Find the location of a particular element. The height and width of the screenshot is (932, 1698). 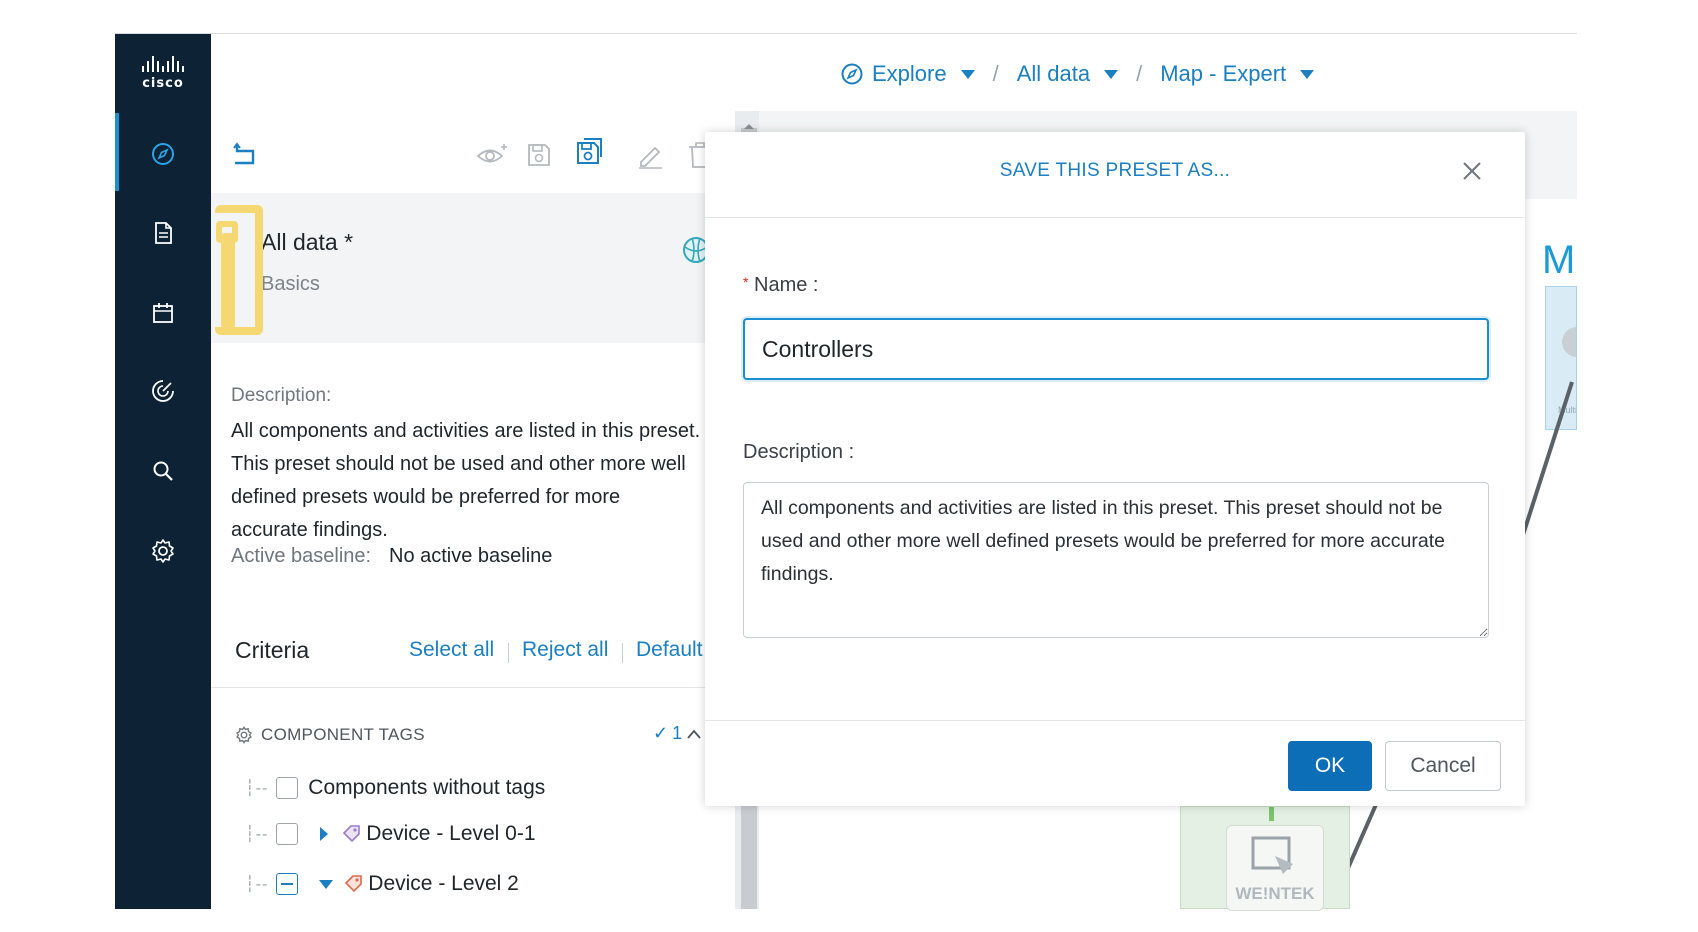

logo-text: cisco is located at coordinates (163, 83).